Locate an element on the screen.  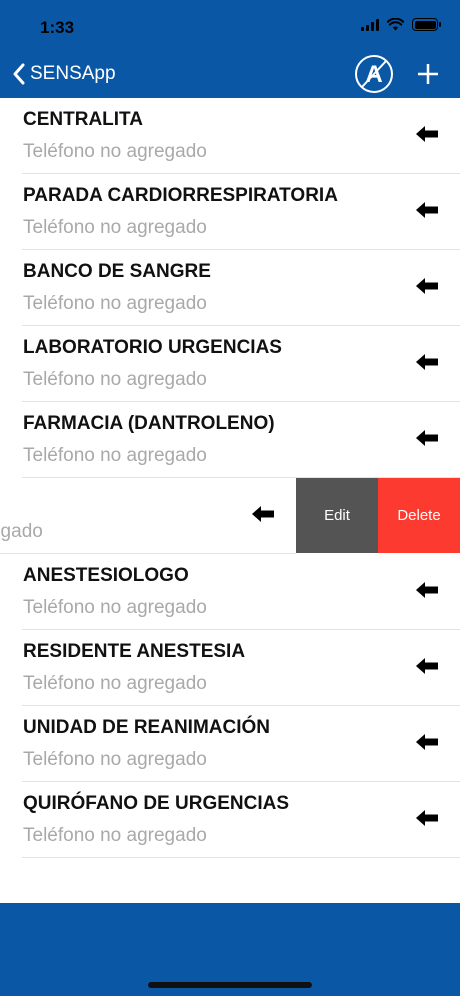
accessibility-button: A is located at coordinates (374, 74).